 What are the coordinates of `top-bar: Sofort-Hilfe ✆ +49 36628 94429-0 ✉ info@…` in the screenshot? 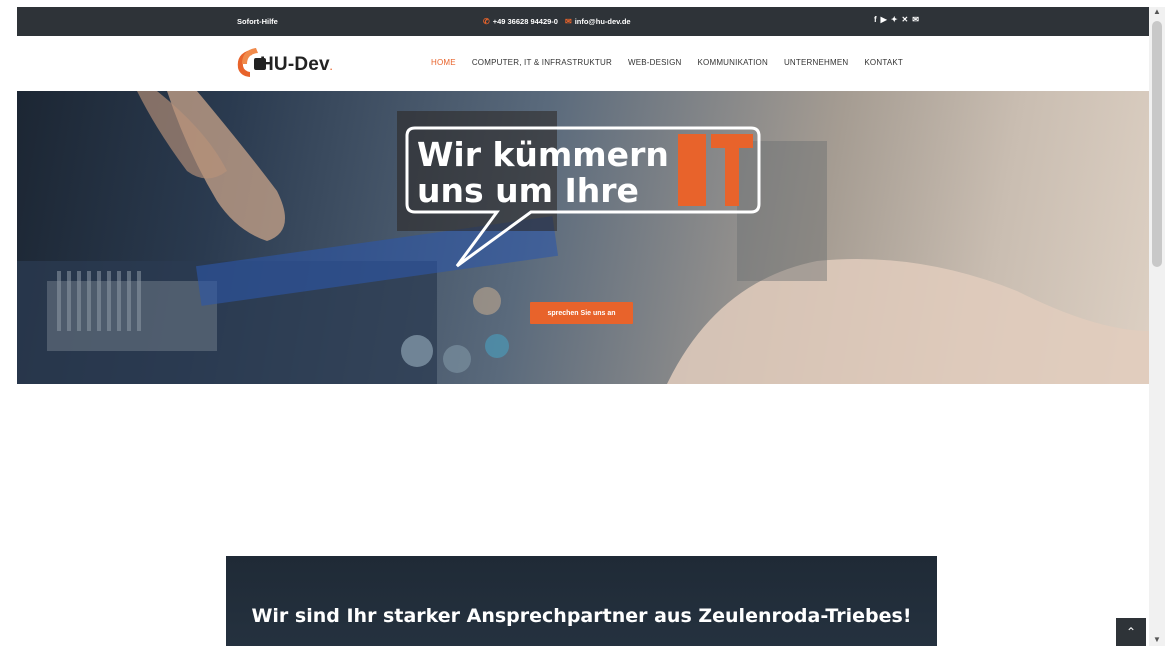 It's located at (583, 21).